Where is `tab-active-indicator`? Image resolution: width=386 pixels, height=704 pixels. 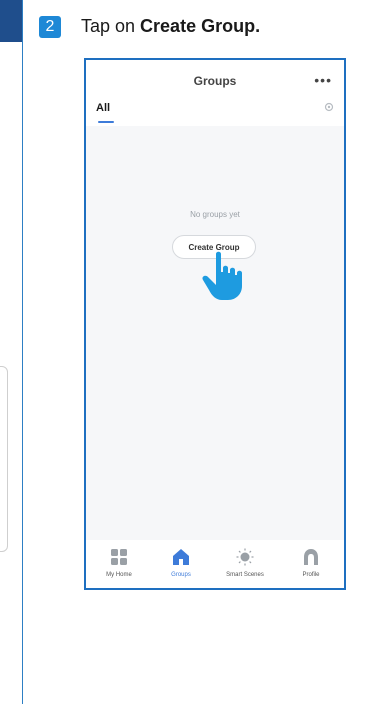 tab-active-indicator is located at coordinates (106, 122).